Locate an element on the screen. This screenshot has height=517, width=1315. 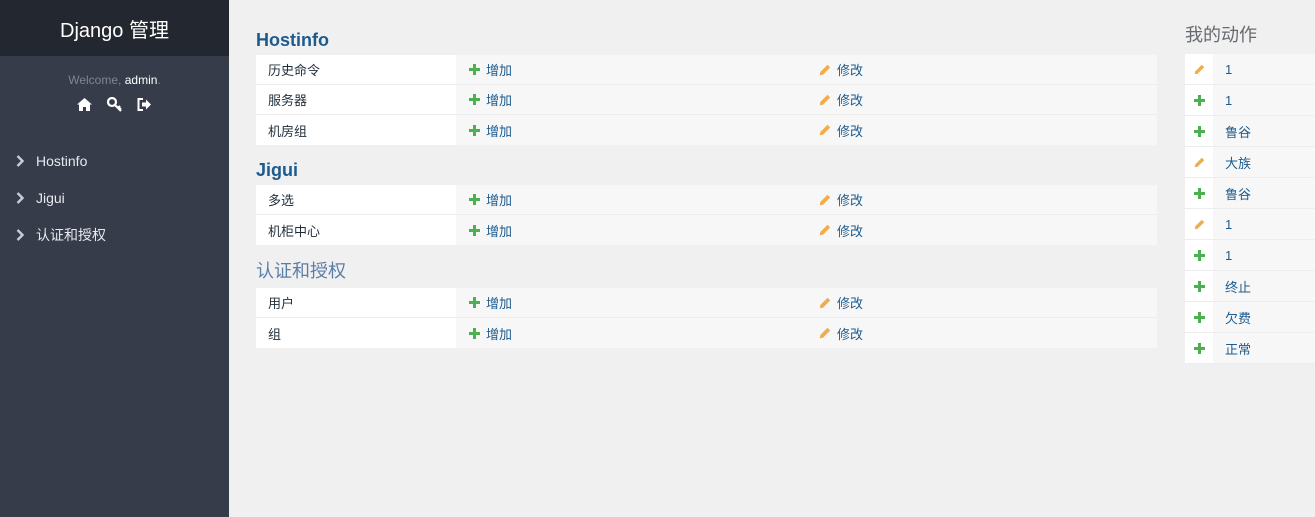
sidebar-item-auth: 认证和授权 is located at coordinates (114, 234).